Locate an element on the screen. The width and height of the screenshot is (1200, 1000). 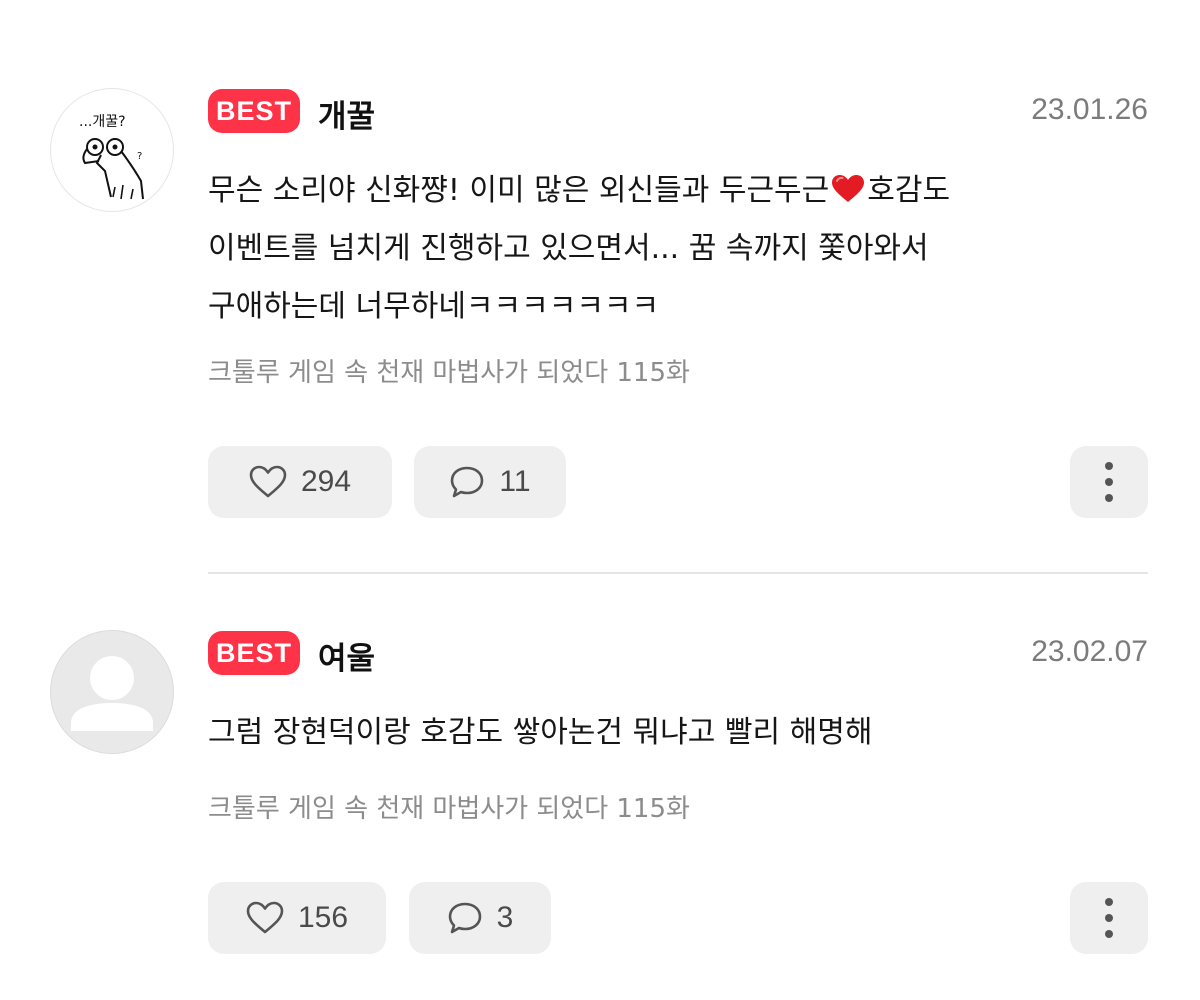
reply-count: 11 is located at coordinates (515, 481).